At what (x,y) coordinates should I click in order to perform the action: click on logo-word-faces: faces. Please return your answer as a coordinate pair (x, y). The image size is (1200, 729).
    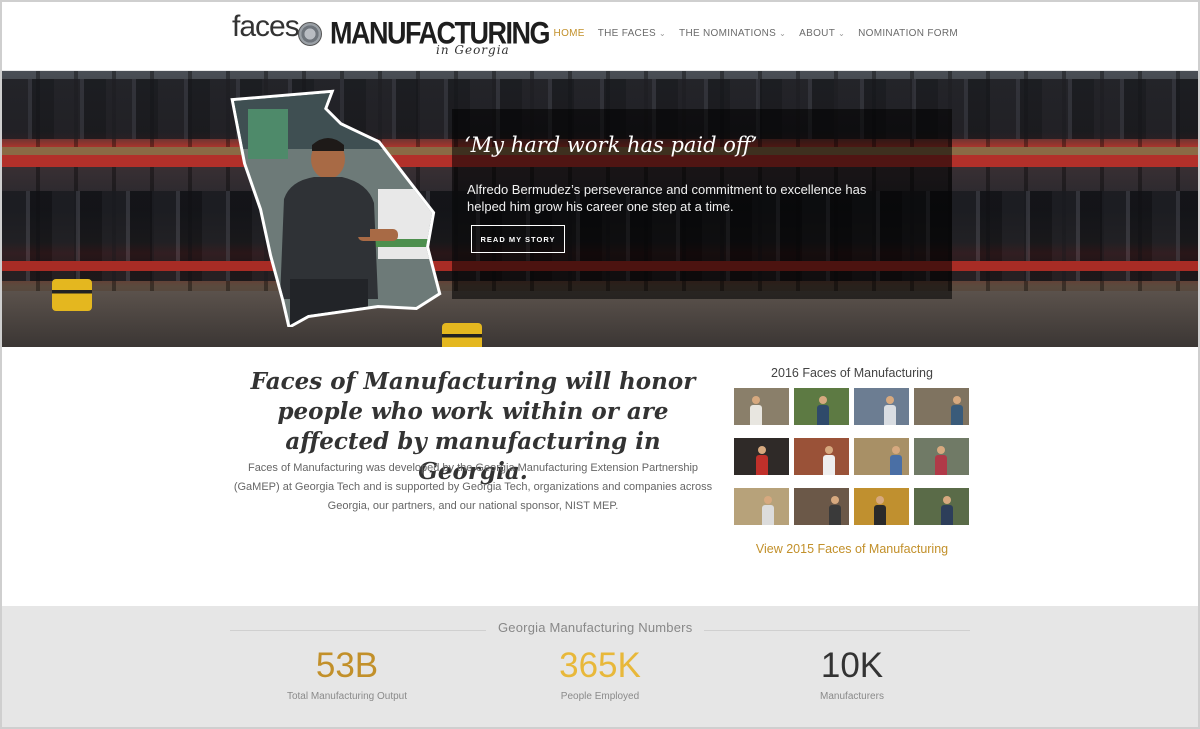
    Looking at the image, I should click on (266, 26).